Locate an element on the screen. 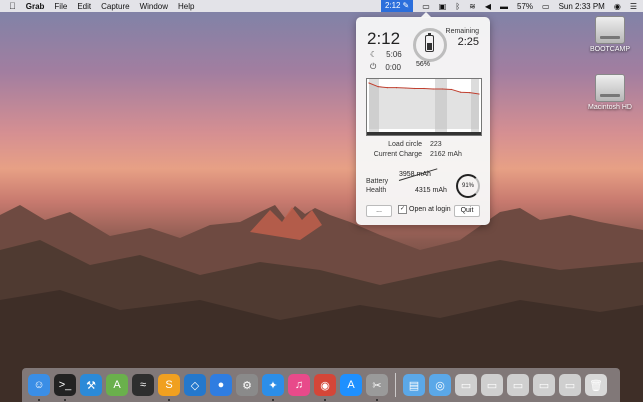 This screenshot has width=643, height=402. battery-health-label: Battery Health is located at coordinates (377, 186).